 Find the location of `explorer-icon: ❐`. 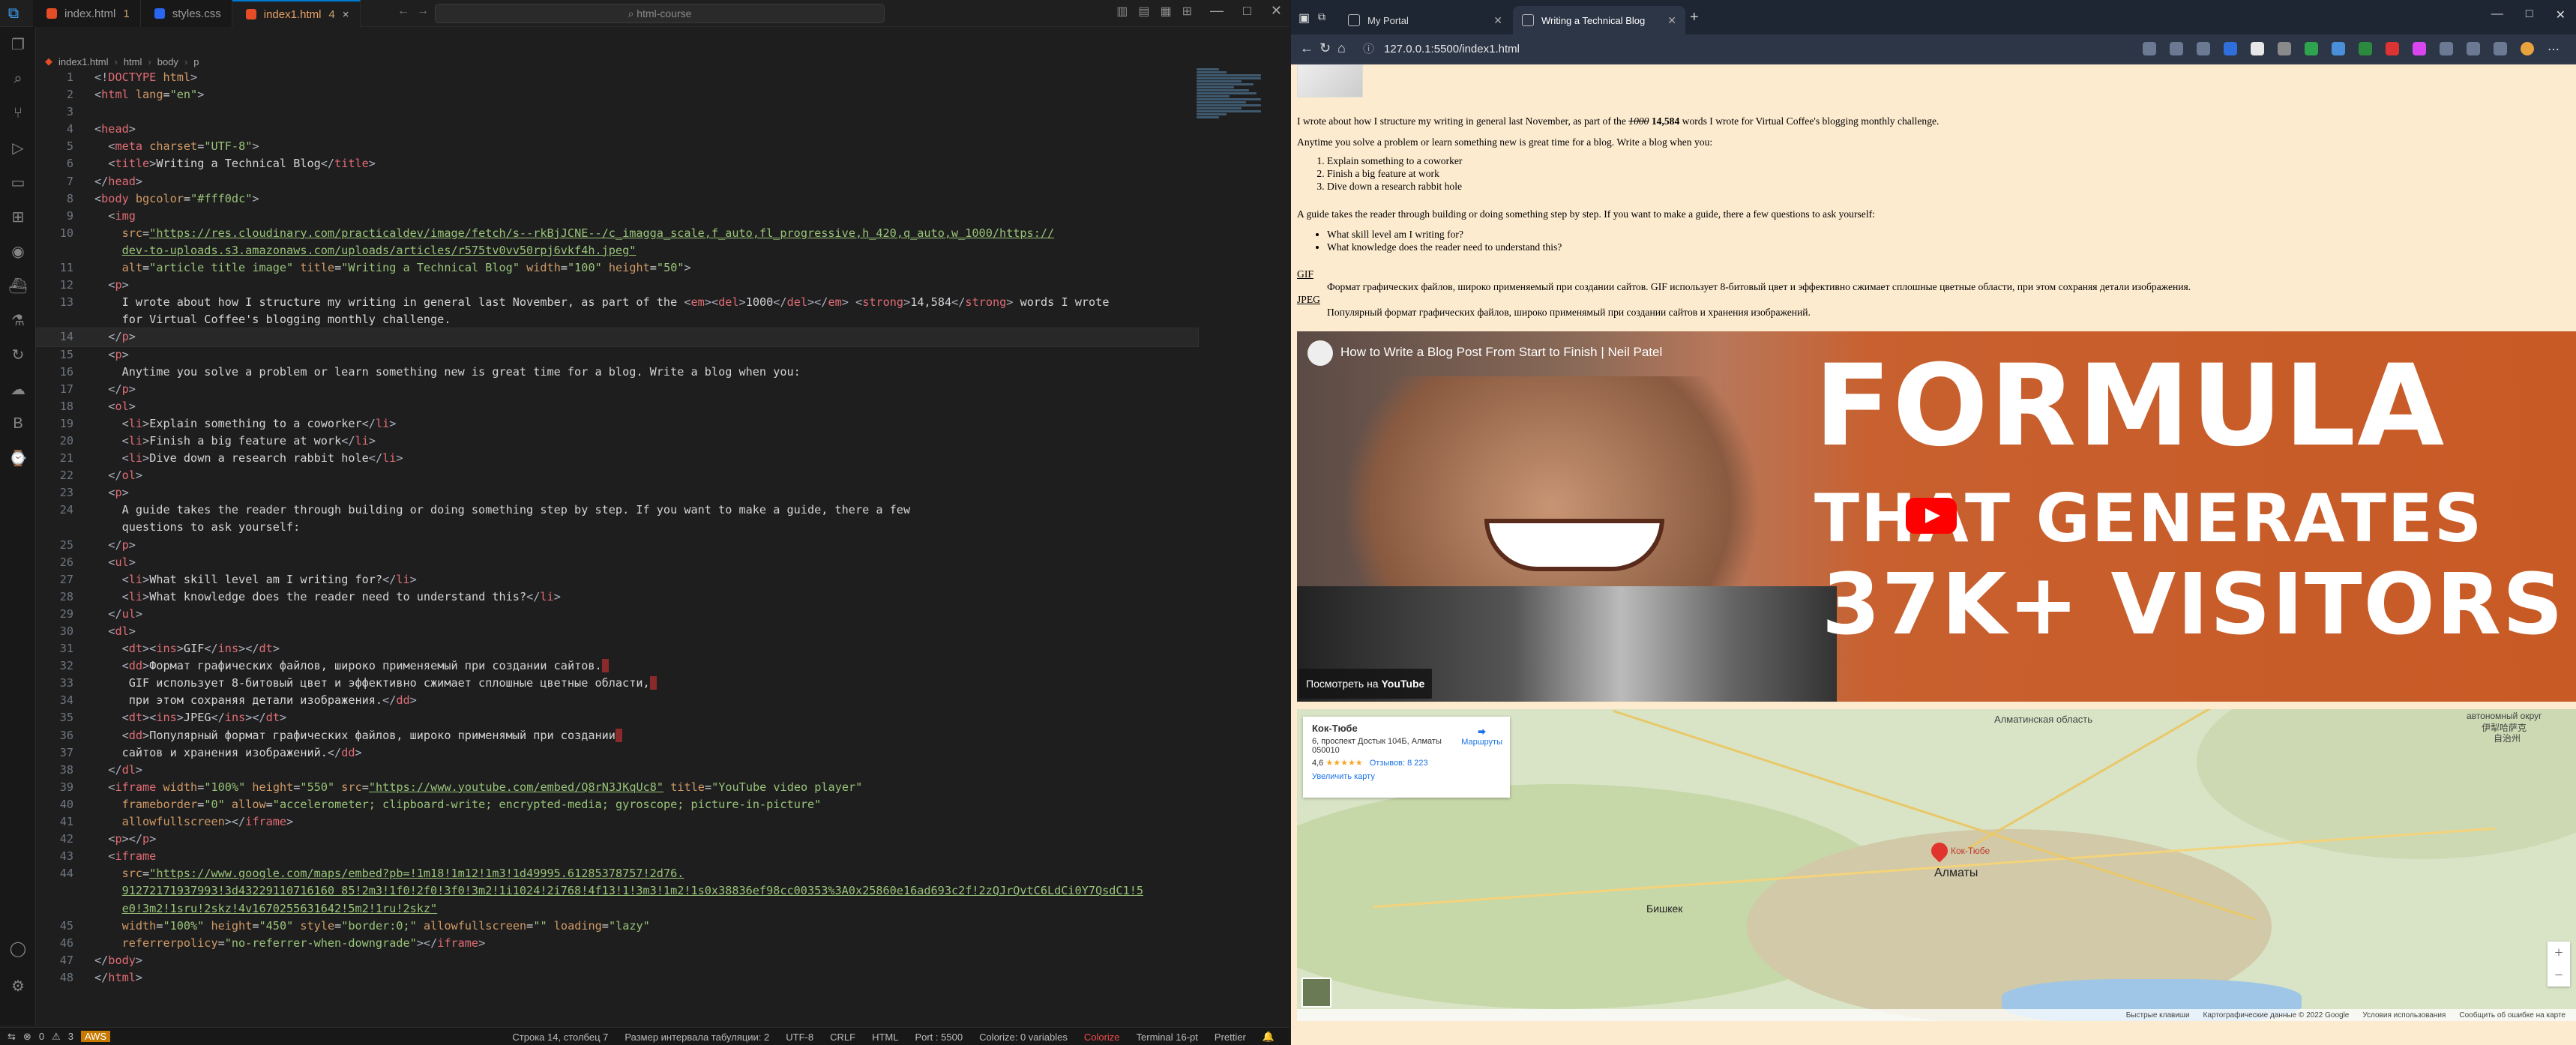

explorer-icon: ❐ is located at coordinates (18, 44).